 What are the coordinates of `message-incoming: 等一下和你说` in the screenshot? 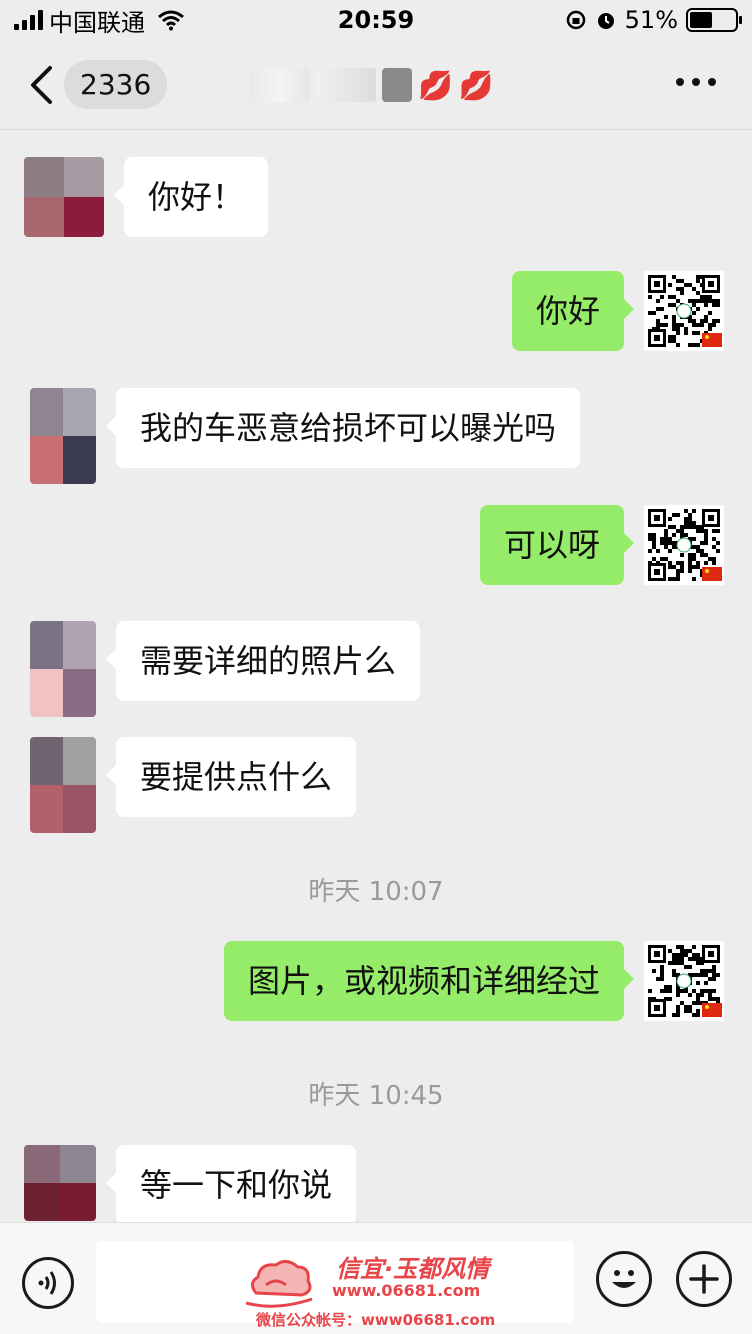 It's located at (190, 1185).